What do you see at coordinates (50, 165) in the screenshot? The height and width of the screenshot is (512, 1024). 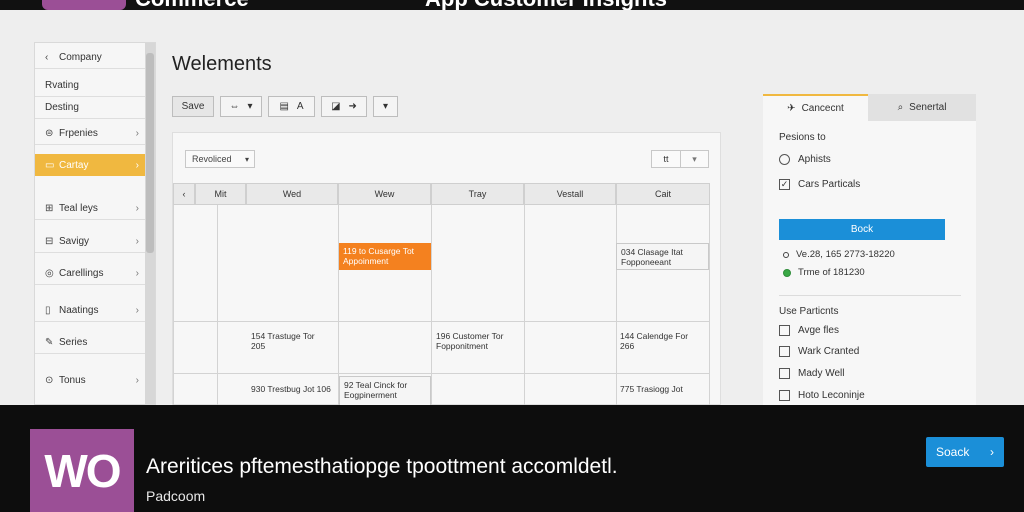 I see `calendar-icon: ▭` at bounding box center [50, 165].